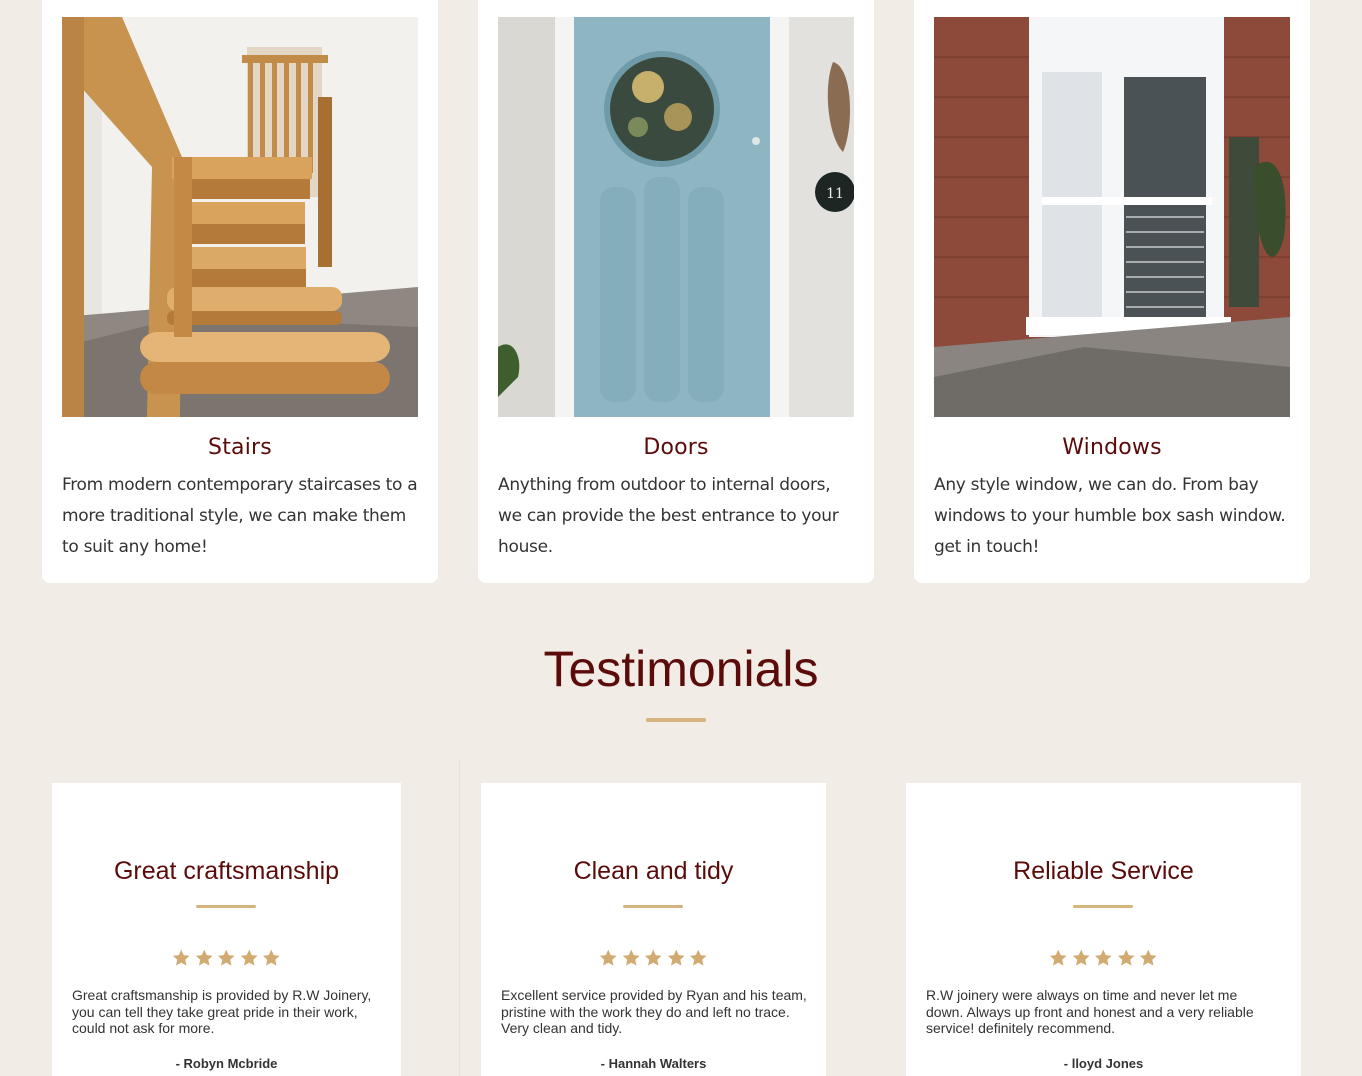  Describe the element at coordinates (240, 217) in the screenshot. I see `staircase-photo` at that location.